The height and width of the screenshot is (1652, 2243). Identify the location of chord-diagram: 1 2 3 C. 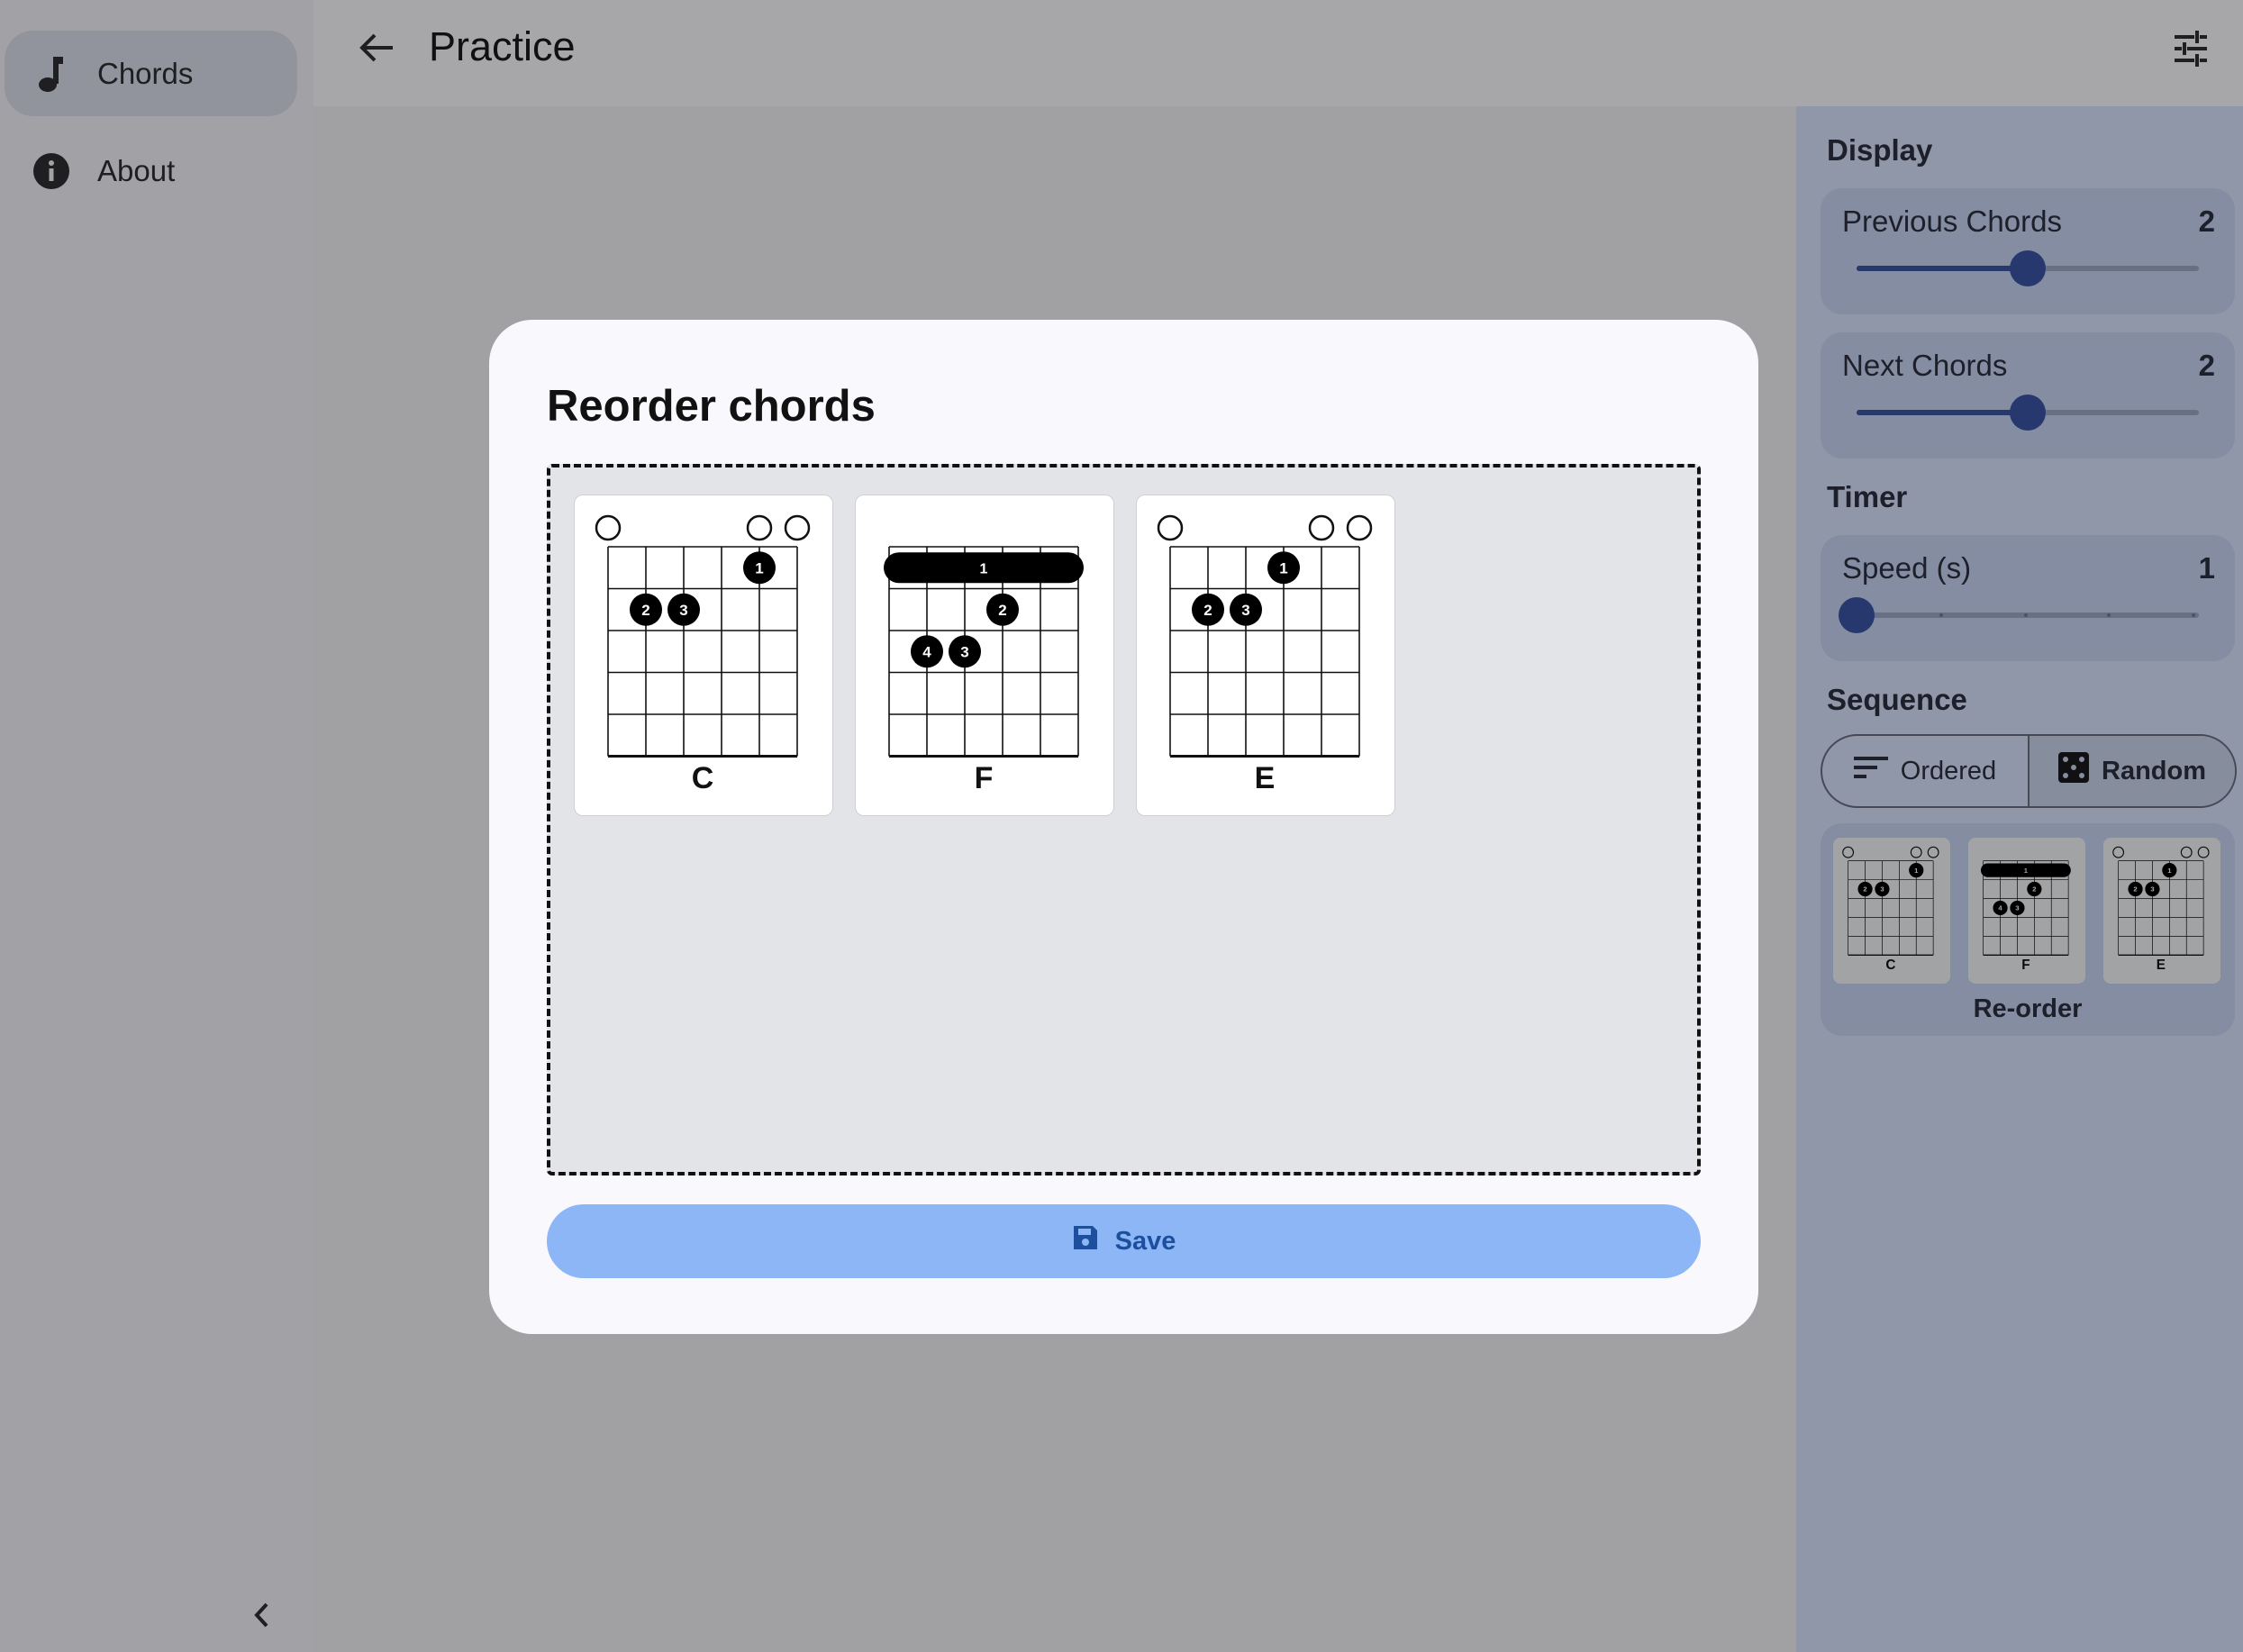
(703, 654).